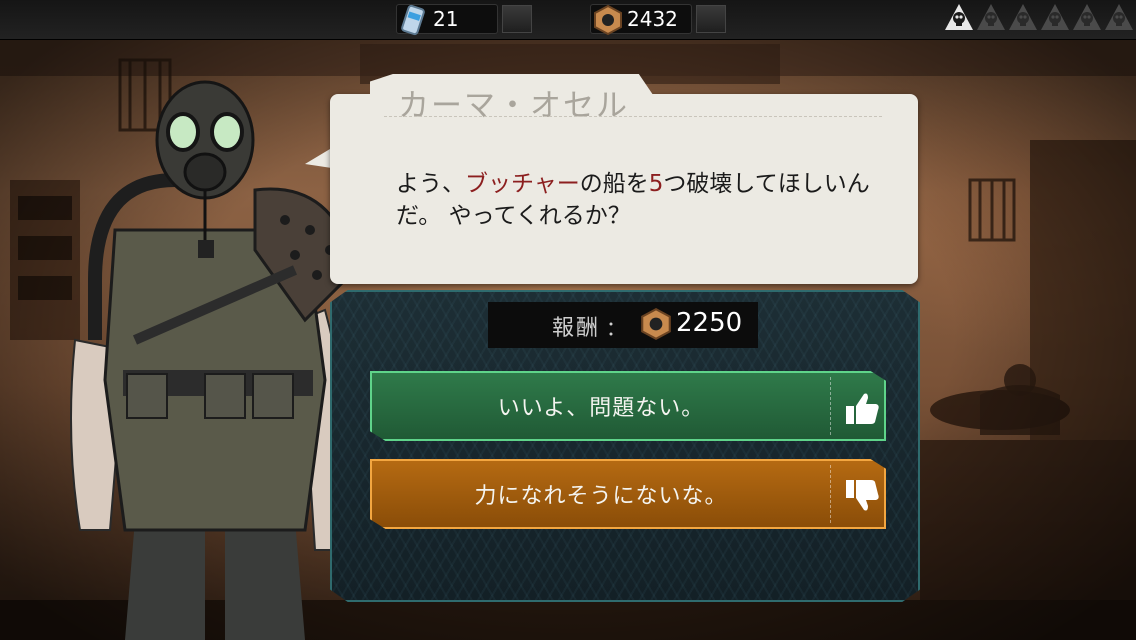 The width and height of the screenshot is (1136, 640). I want to click on decline-divider, so click(830, 494).